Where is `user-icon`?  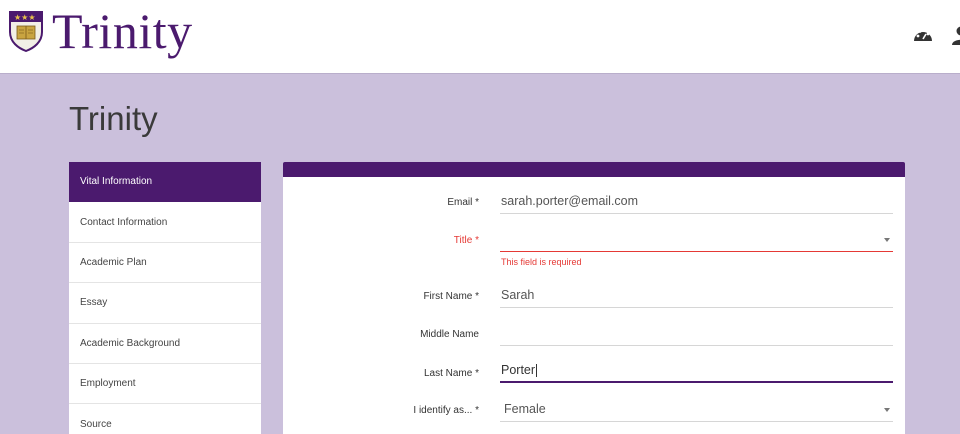 user-icon is located at coordinates (955, 35).